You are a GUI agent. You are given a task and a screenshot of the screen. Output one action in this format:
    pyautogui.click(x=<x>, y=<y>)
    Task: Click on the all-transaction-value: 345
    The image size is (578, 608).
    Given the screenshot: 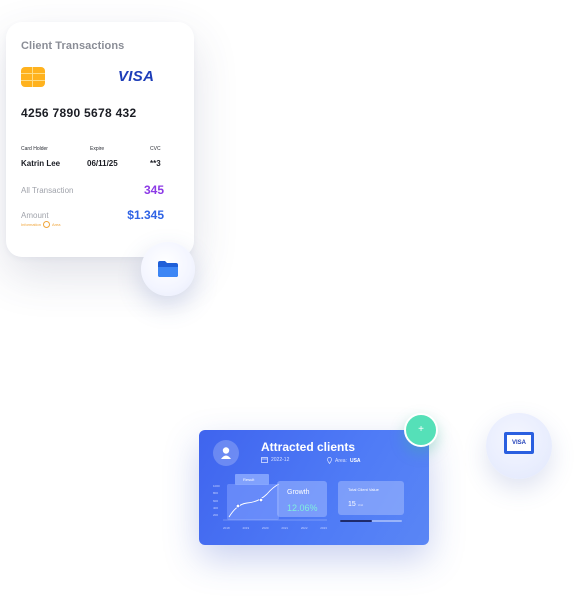 What is the action you would take?
    pyautogui.click(x=153, y=190)
    